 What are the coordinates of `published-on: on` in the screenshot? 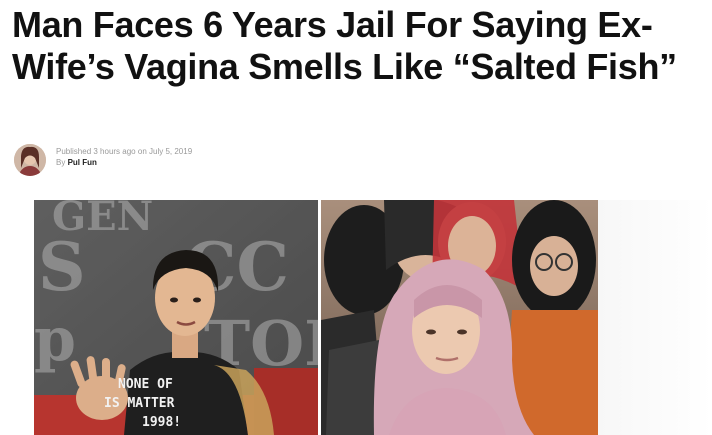 It's located at (142, 151).